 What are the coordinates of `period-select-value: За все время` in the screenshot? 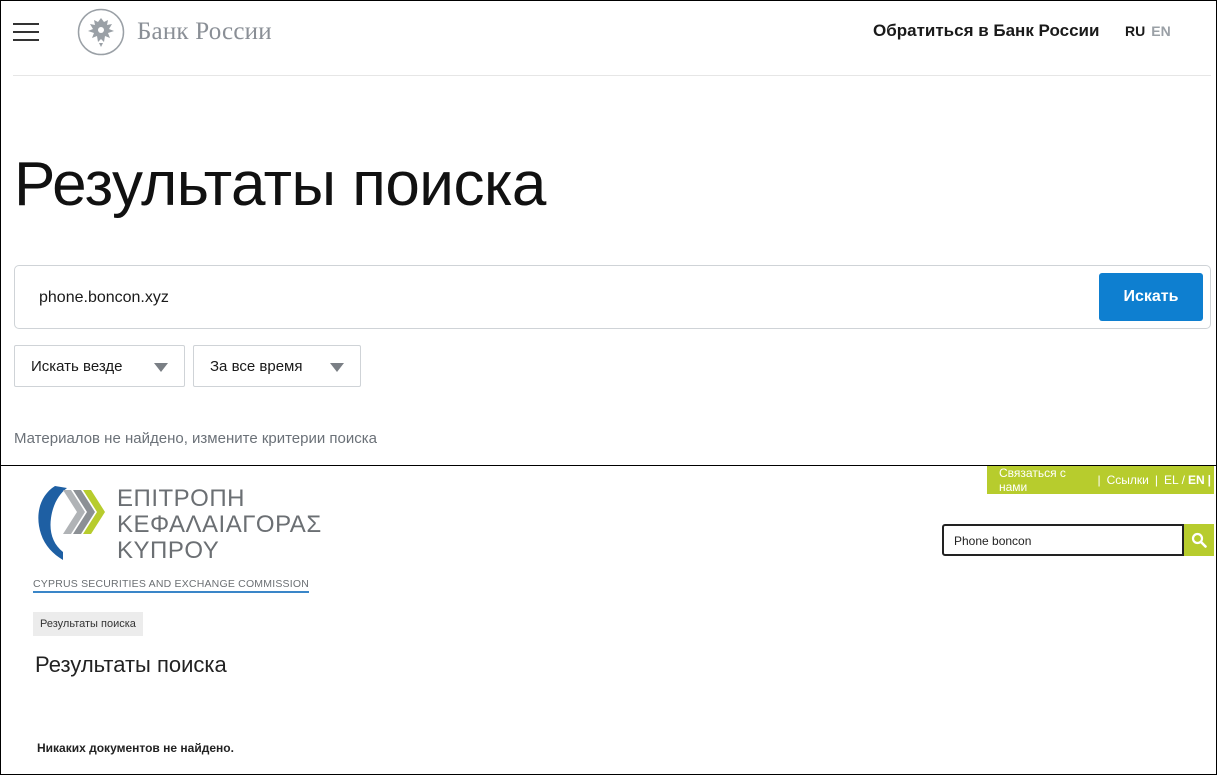 It's located at (256, 366).